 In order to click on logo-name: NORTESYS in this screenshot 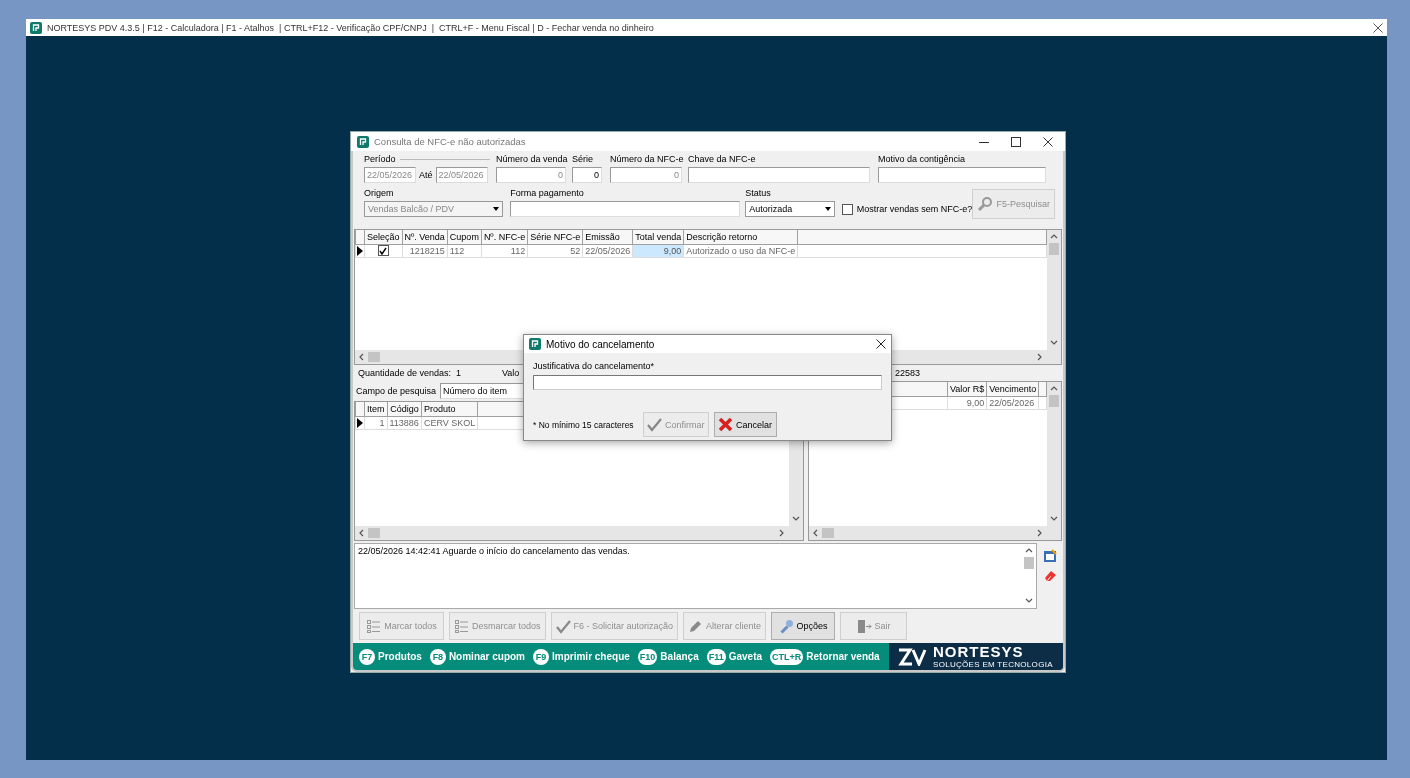, I will do `click(979, 652)`.